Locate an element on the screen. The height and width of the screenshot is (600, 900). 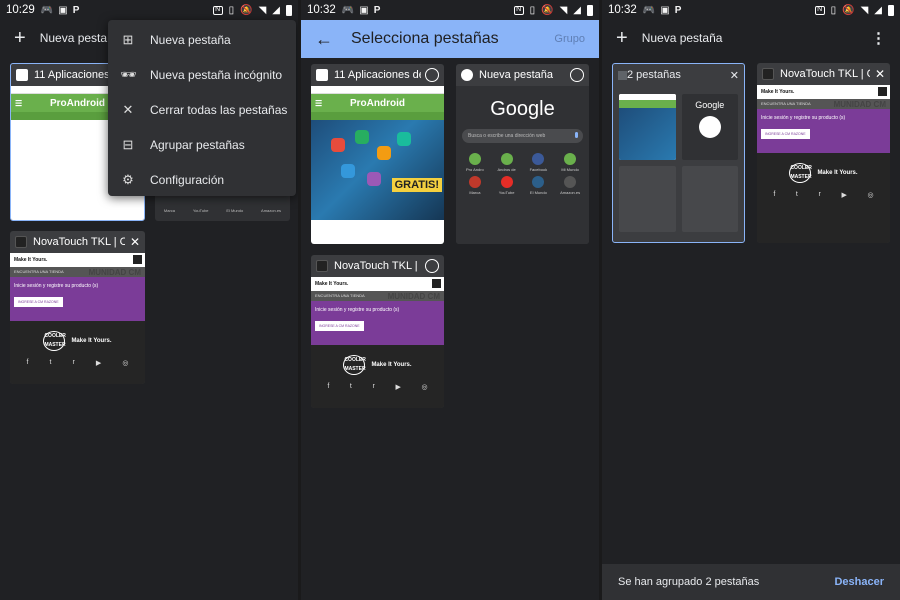
vibrate-icon: ▯ is located at coordinates (532, 10).